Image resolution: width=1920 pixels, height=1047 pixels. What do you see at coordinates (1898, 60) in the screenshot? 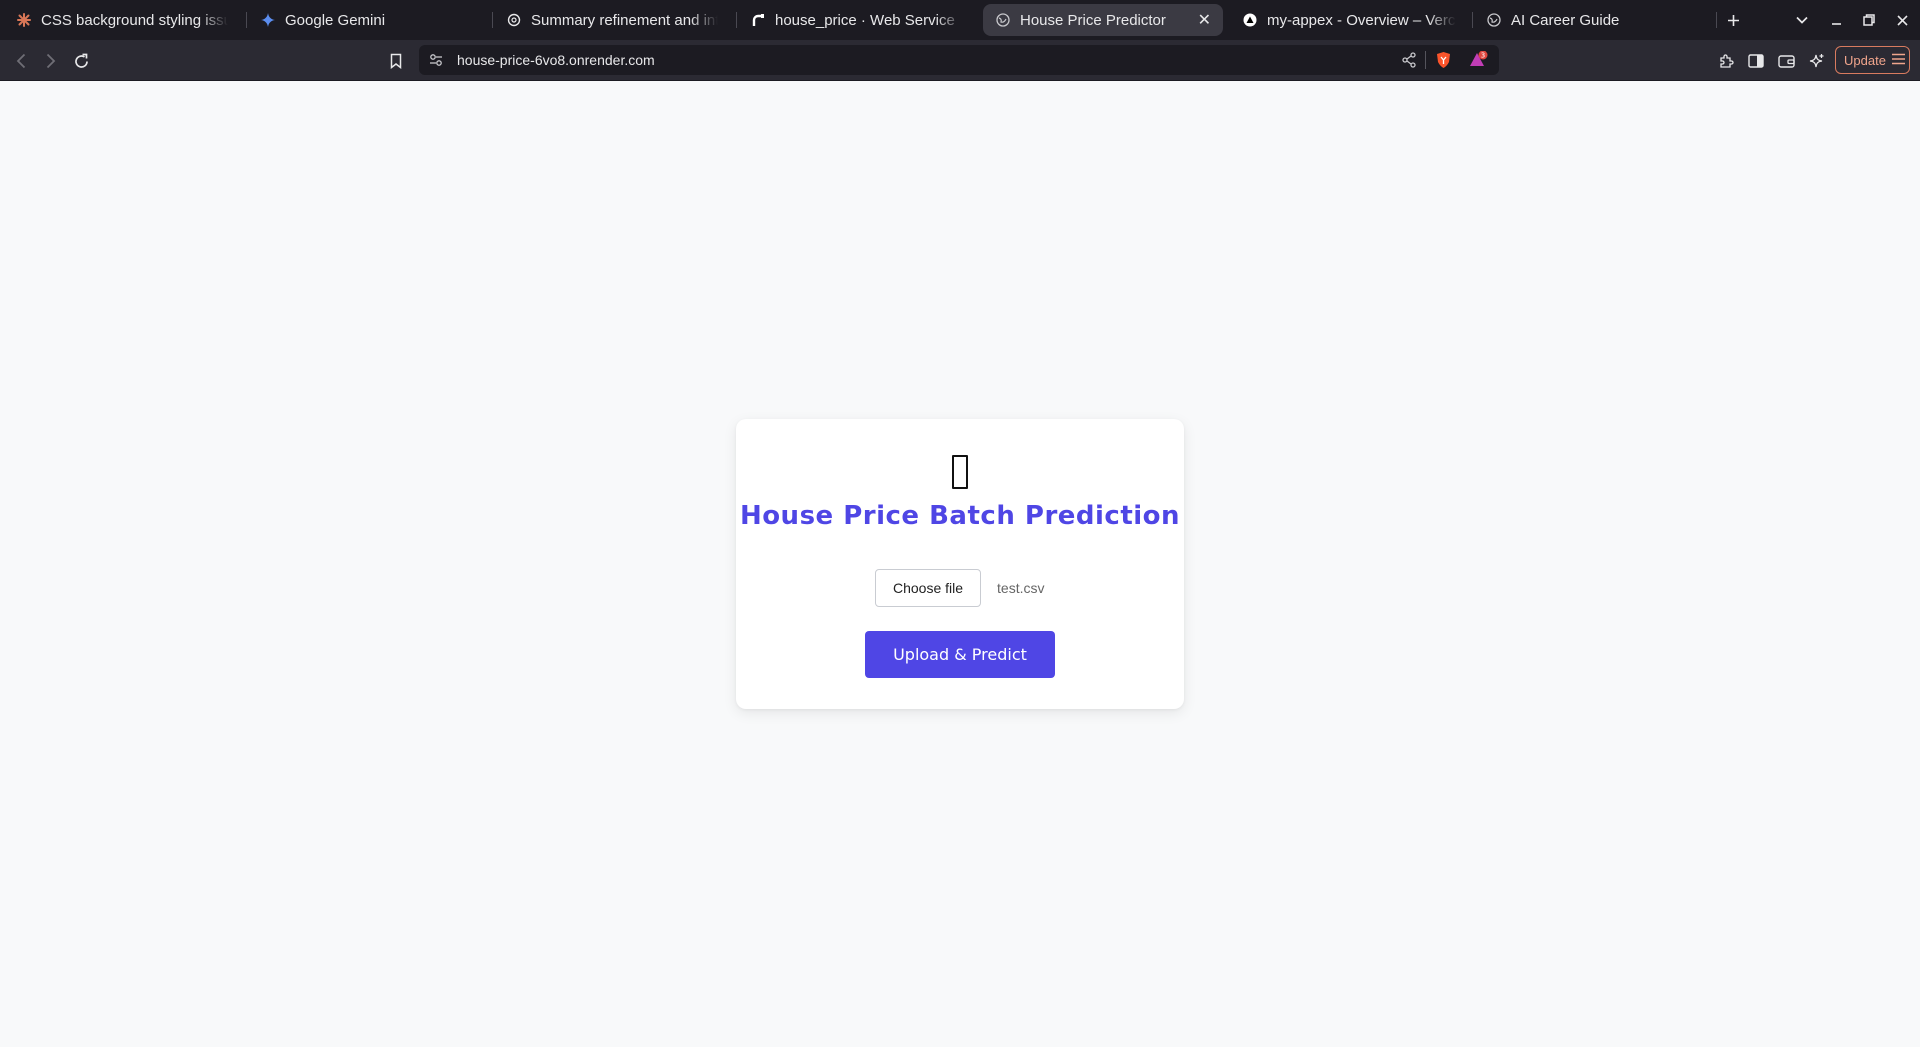
I see `hamburger-menu-icon` at bounding box center [1898, 60].